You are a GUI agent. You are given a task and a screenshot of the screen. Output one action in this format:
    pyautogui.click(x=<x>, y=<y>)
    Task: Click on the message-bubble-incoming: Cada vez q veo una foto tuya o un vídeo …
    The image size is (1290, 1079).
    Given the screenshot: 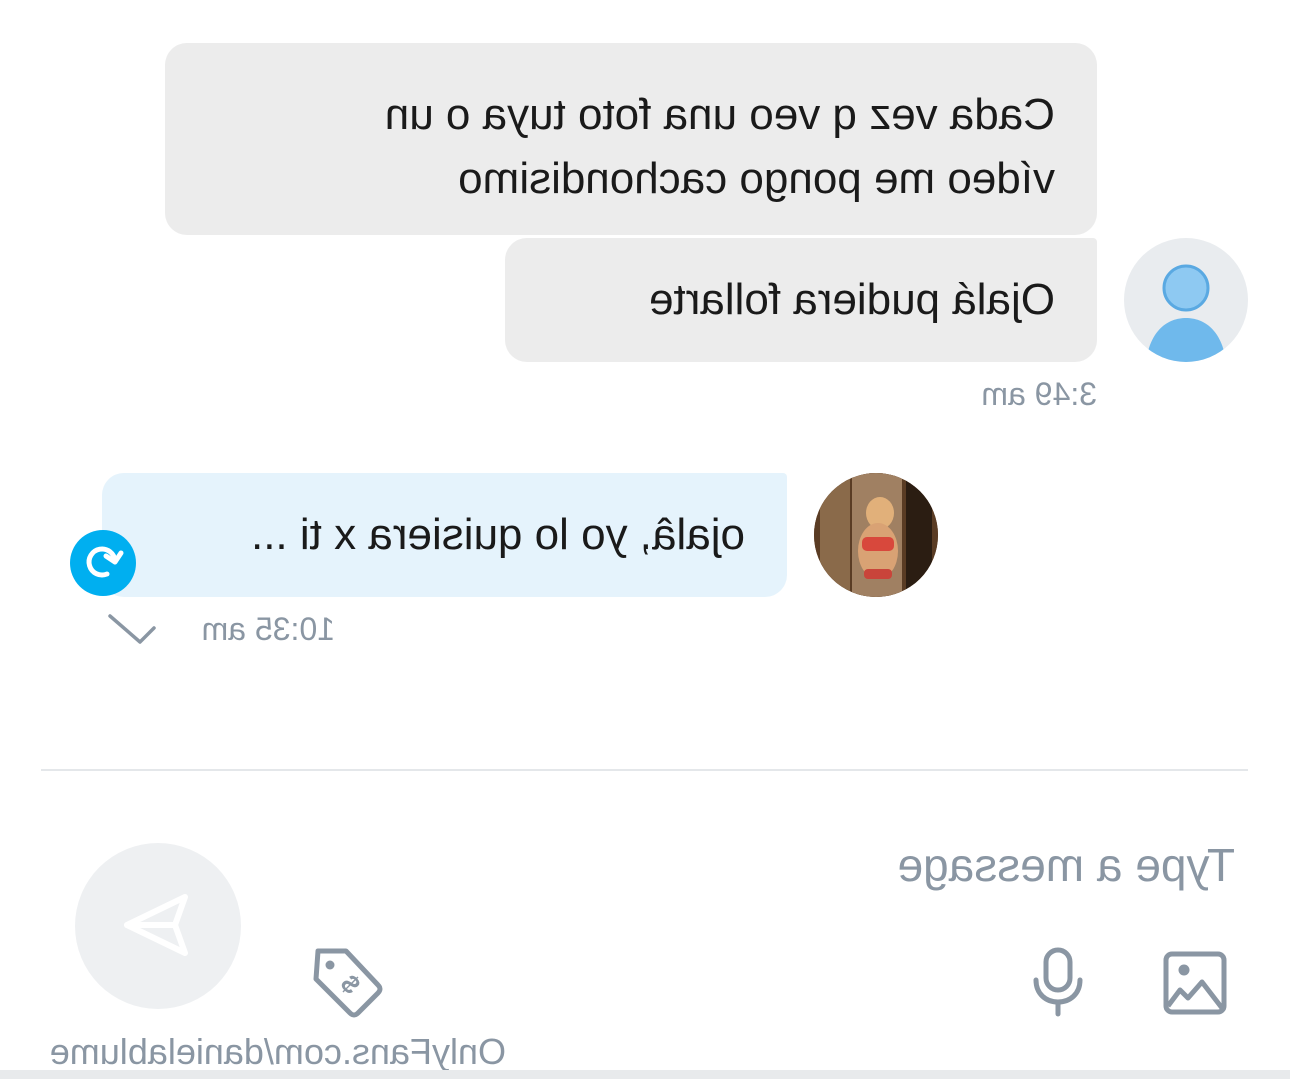 What is the action you would take?
    pyautogui.click(x=631, y=139)
    